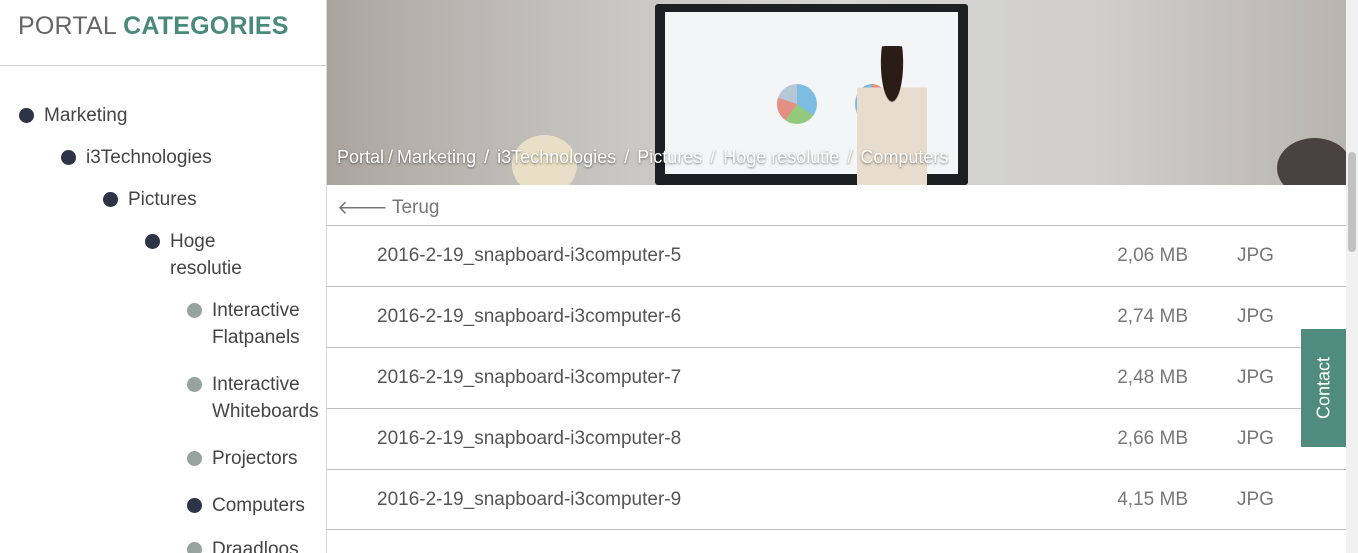 This screenshot has height=553, width=1358. What do you see at coordinates (1152, 316) in the screenshot?
I see `file-size: 2,74 MB` at bounding box center [1152, 316].